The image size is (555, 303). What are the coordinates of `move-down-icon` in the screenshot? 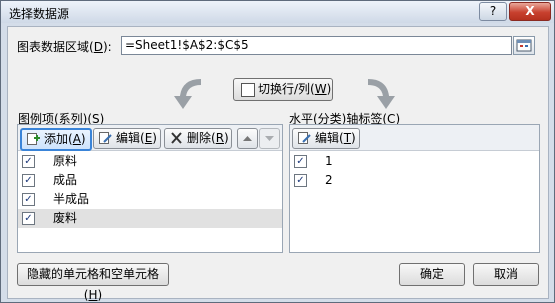 It's located at (269, 138).